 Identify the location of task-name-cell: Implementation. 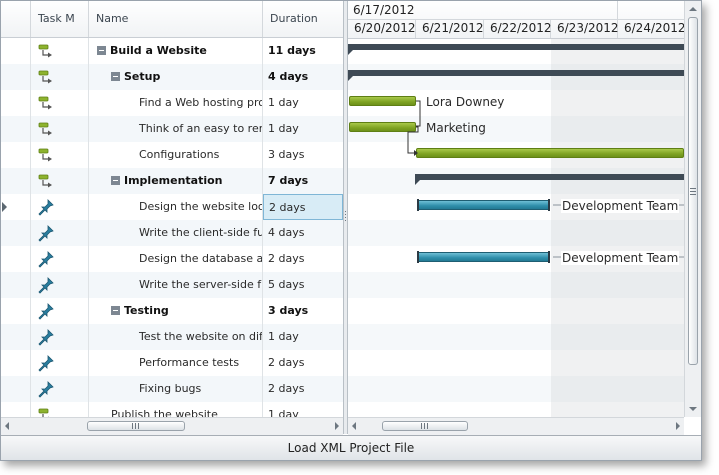
(176, 181).